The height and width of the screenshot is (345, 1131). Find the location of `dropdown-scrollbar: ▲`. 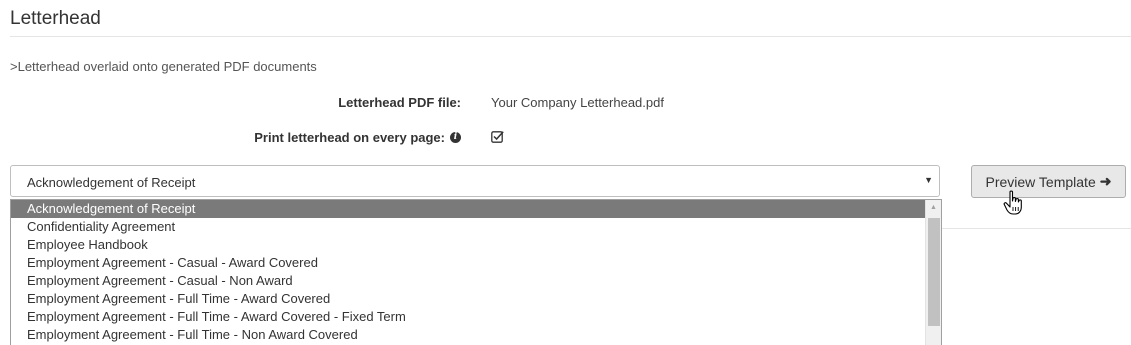

dropdown-scrollbar: ▲ is located at coordinates (933, 272).